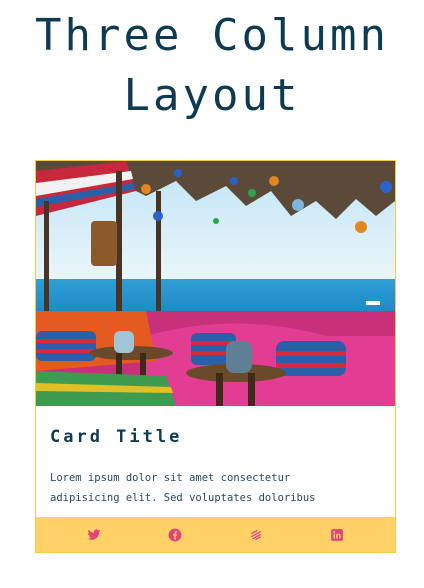 The image size is (424, 588). Describe the element at coordinates (116, 437) in the screenshot. I see `card-title: Card Title` at that location.